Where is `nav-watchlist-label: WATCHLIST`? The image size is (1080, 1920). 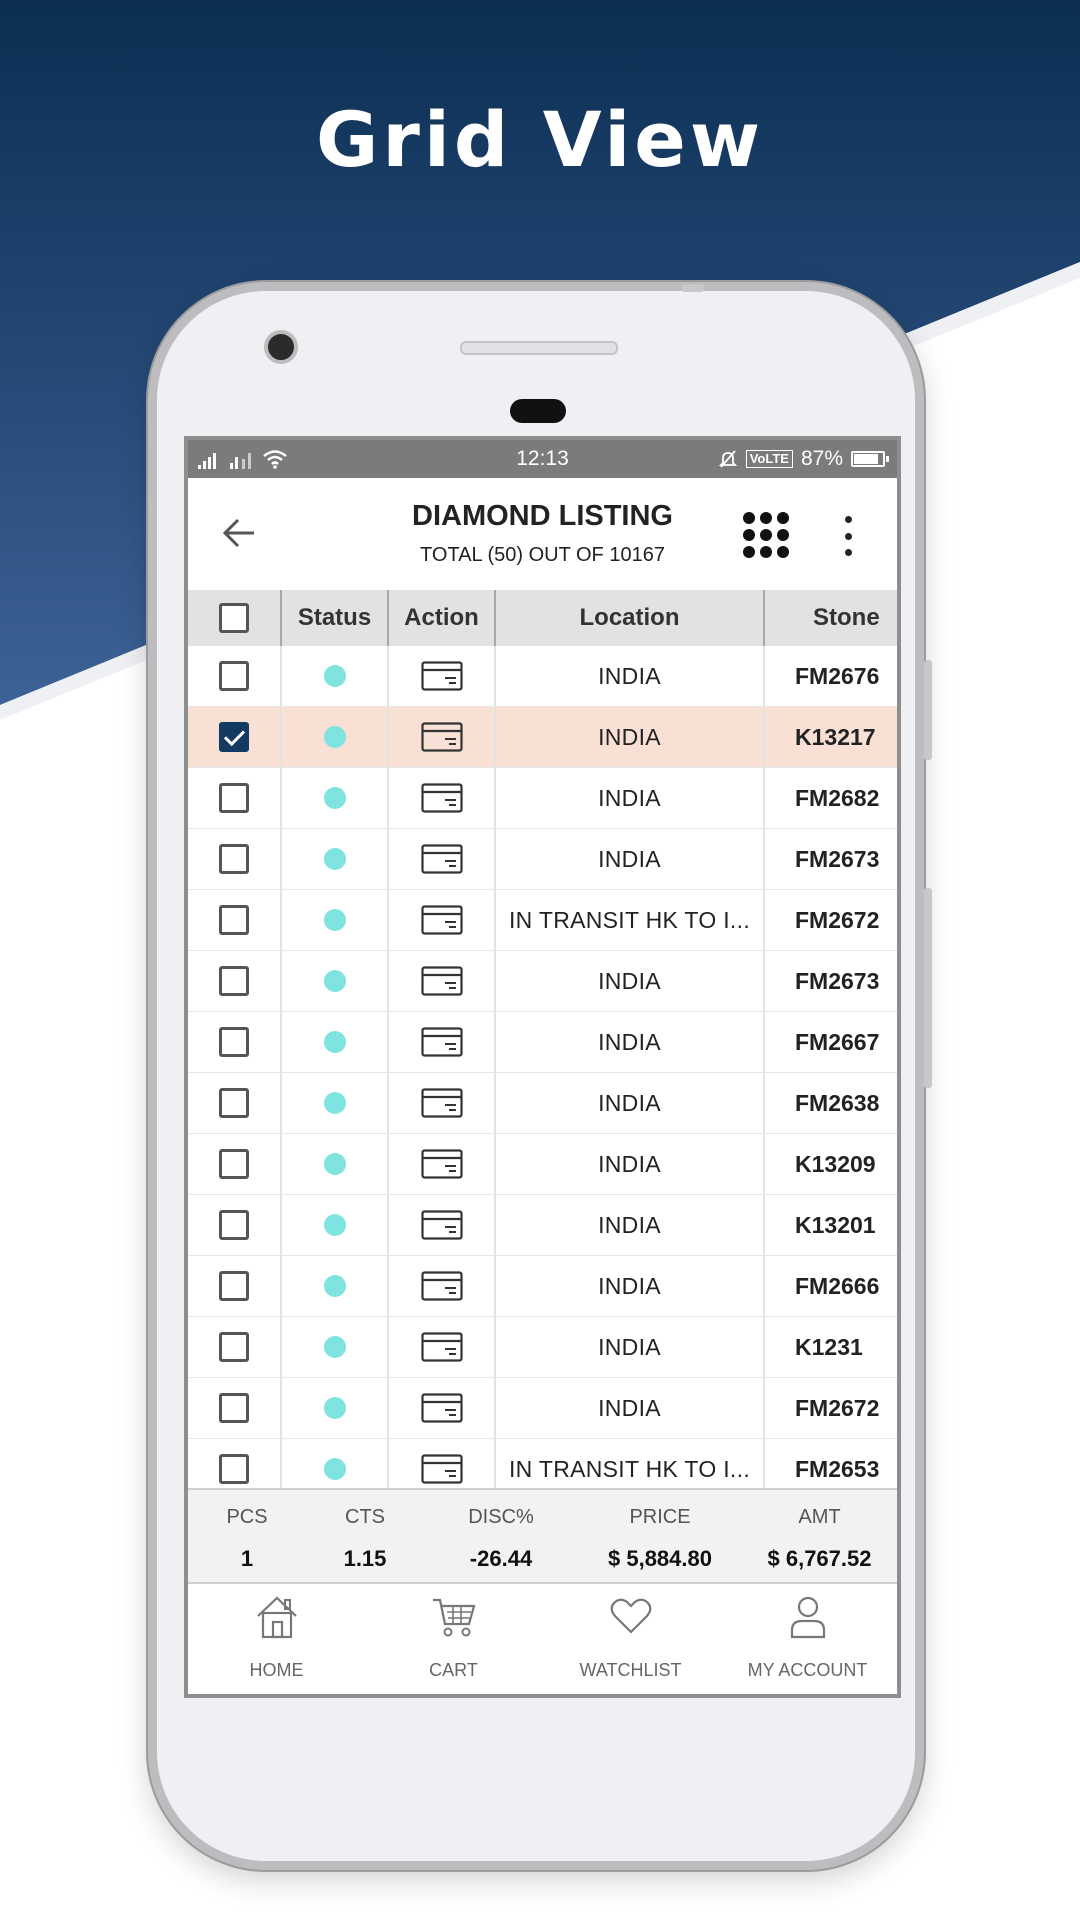
nav-watchlist-label: WATCHLIST is located at coordinates (630, 1670).